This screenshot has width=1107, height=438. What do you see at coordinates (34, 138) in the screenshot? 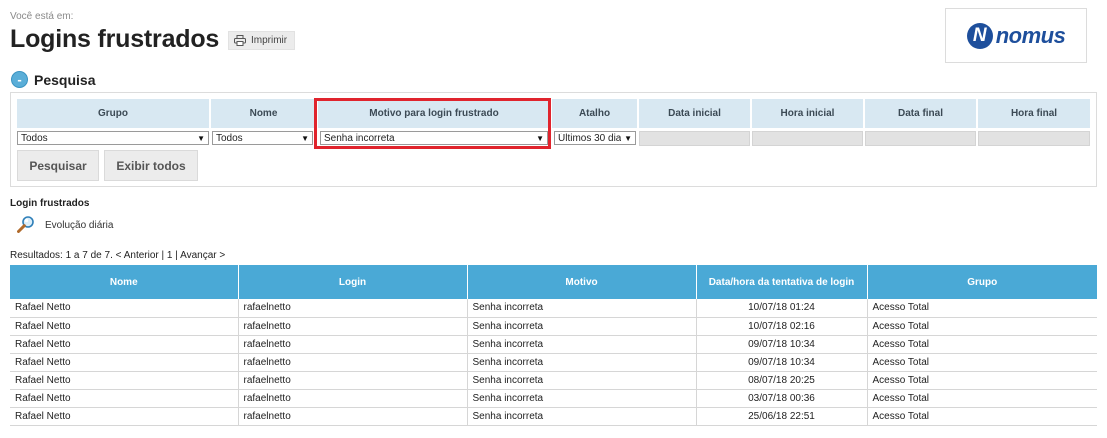
I see `grupo-select-value: Todos` at bounding box center [34, 138].